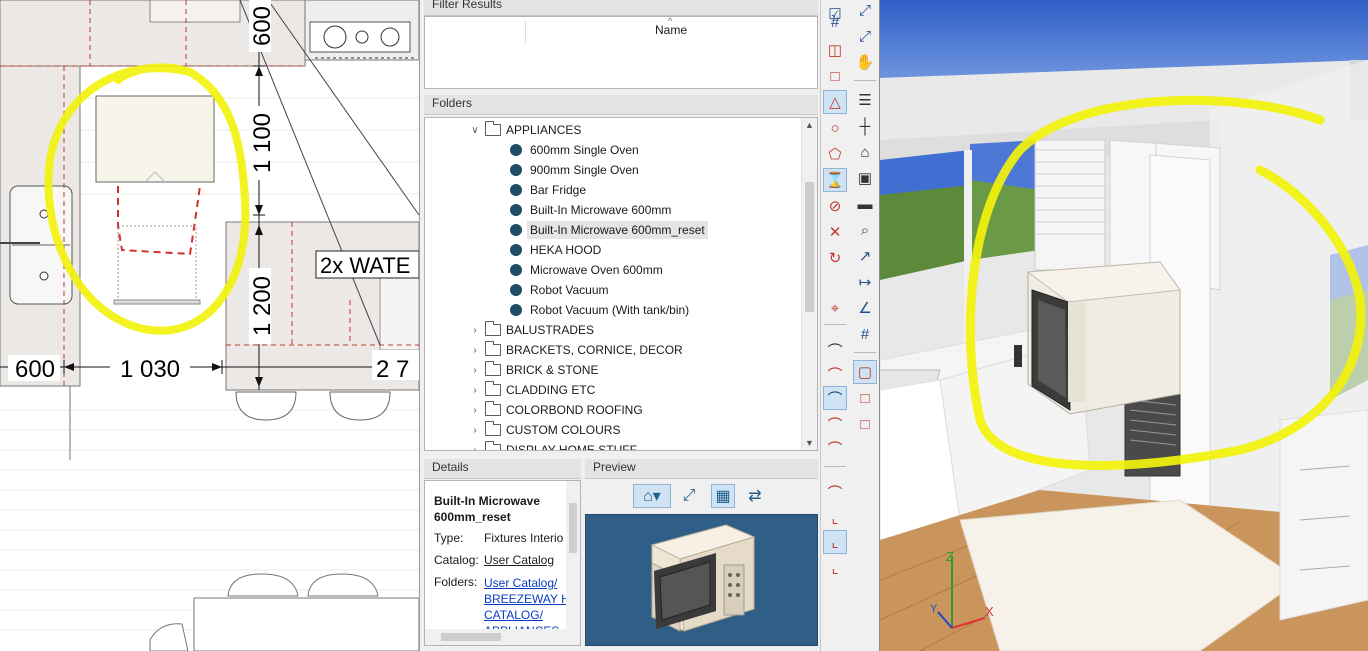 The image size is (1368, 651). What do you see at coordinates (573, 555) in the screenshot?
I see `details-vertical-scrollbar` at bounding box center [573, 555].